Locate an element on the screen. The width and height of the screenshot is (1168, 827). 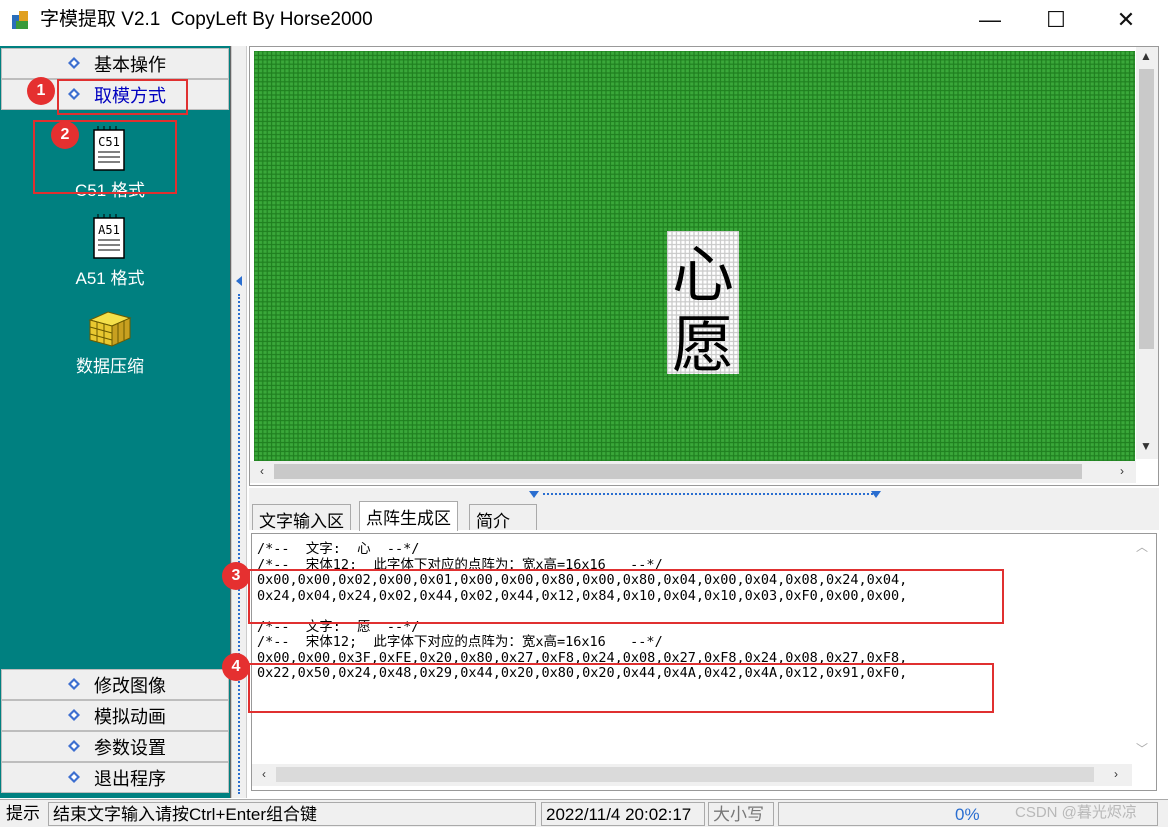
scroll-down-icon: ▼ is located at coordinates (1146, 446).